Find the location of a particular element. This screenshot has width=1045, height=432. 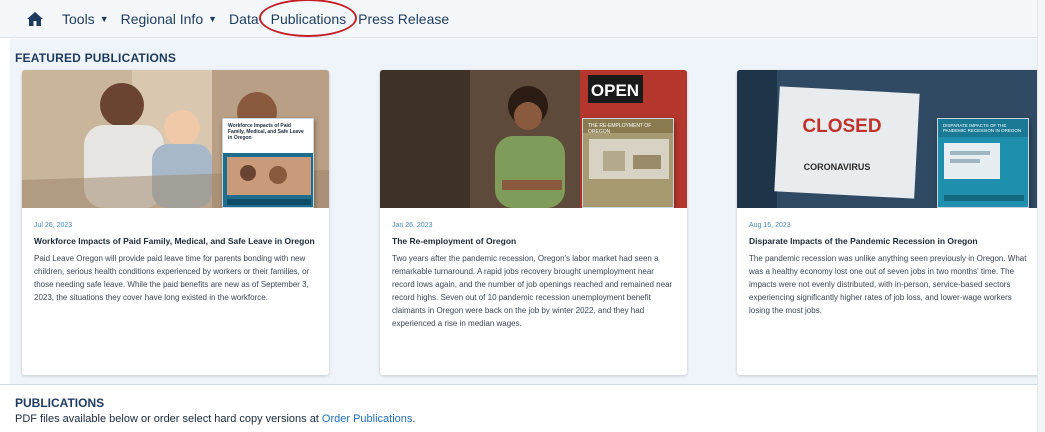

nav-data: Data is located at coordinates (244, 19).